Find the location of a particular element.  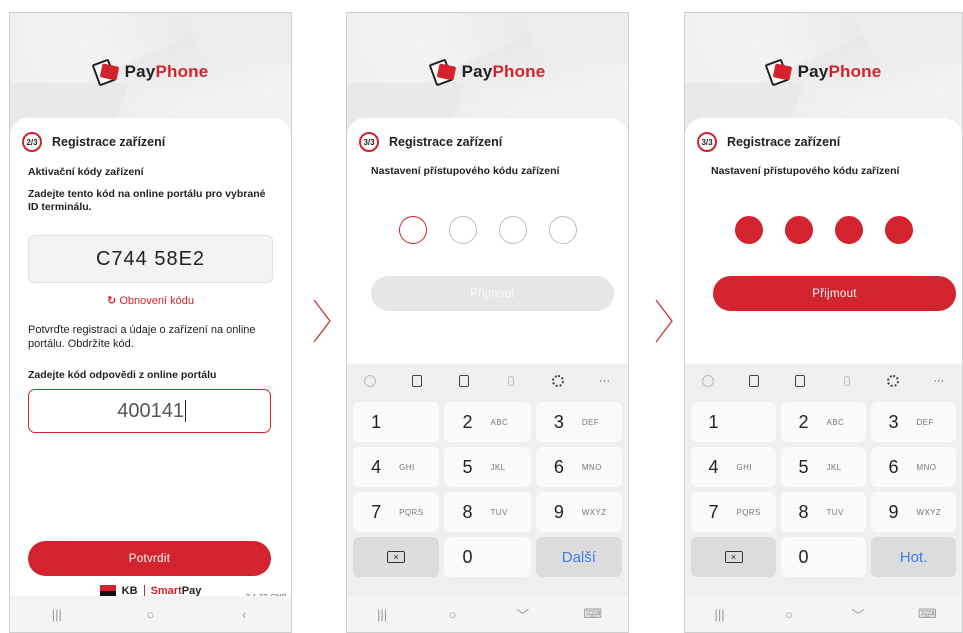

pin-section-title: Nastavení přístupového kódu zařízení is located at coordinates (465, 171).